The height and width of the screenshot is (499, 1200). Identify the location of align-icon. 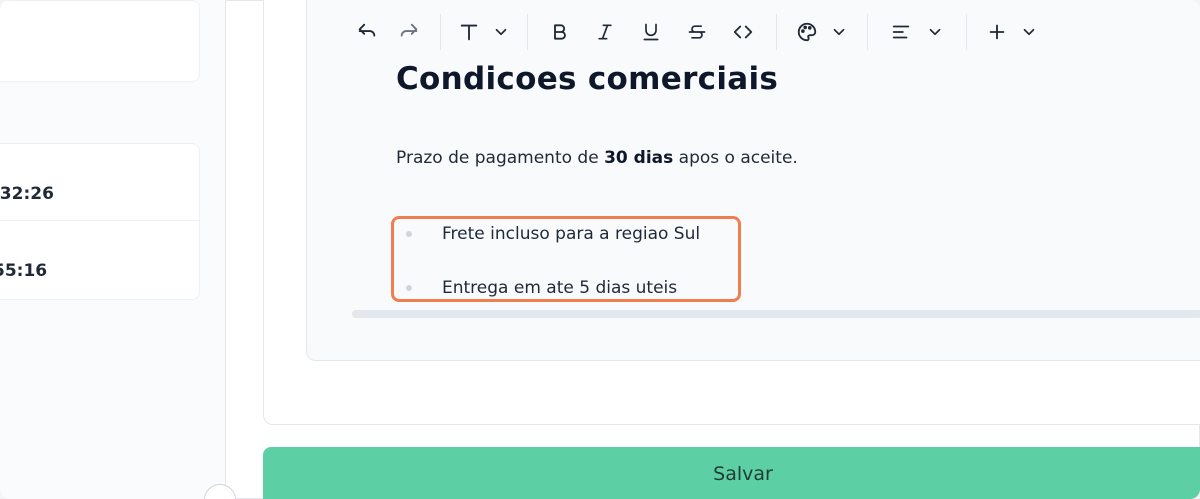
(901, 32).